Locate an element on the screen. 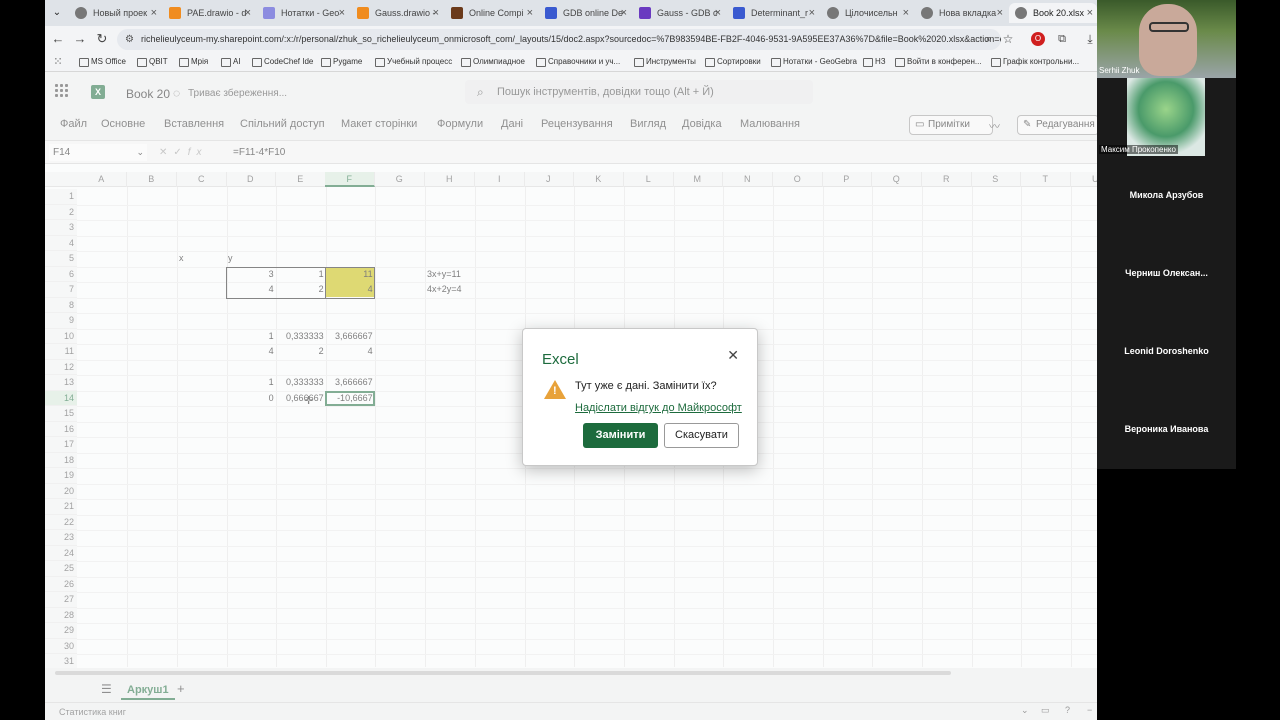 This screenshot has width=1280, height=720. browser-tab: Online Compi × is located at coordinates (491, 13).